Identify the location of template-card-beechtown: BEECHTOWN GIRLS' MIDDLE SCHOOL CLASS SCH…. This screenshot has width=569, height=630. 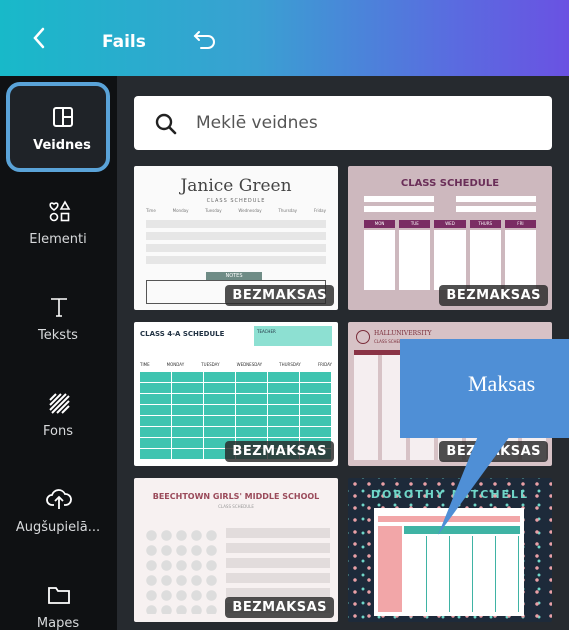
(236, 550).